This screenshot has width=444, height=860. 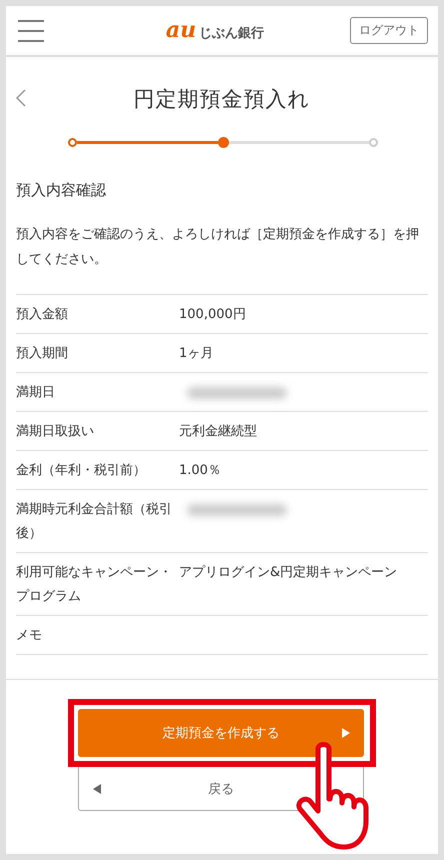 I want to click on row-label: 満期日, so click(x=36, y=393).